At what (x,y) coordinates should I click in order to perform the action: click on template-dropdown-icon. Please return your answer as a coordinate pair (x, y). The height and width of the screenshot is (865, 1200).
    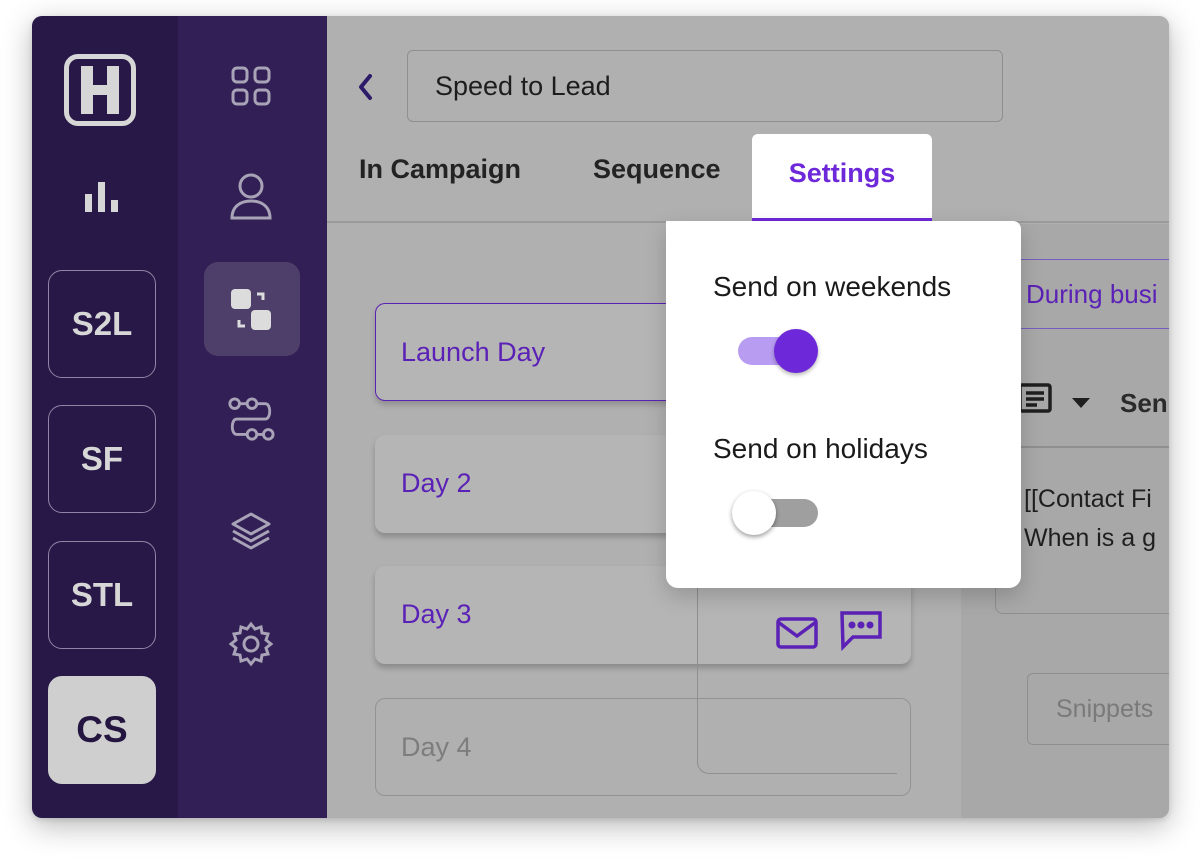
    Looking at the image, I should click on (1081, 404).